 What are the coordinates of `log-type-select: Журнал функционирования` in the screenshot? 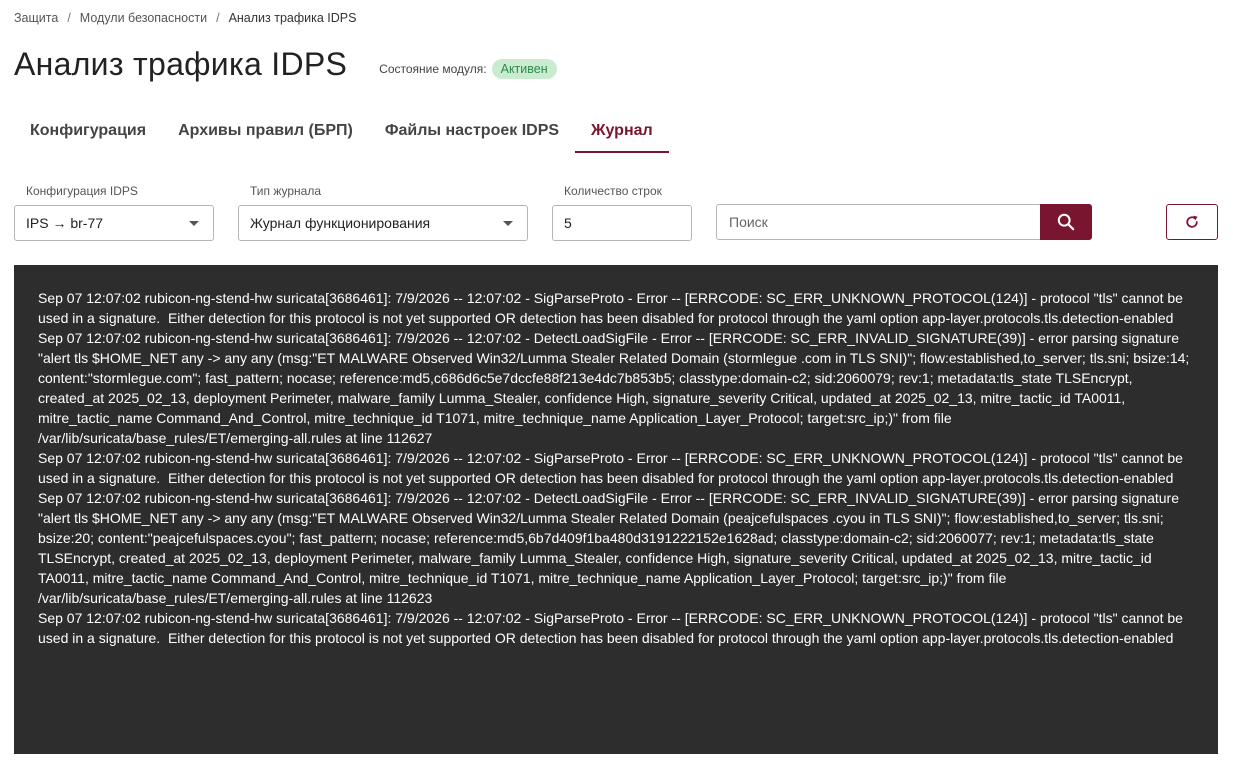 It's located at (383, 223).